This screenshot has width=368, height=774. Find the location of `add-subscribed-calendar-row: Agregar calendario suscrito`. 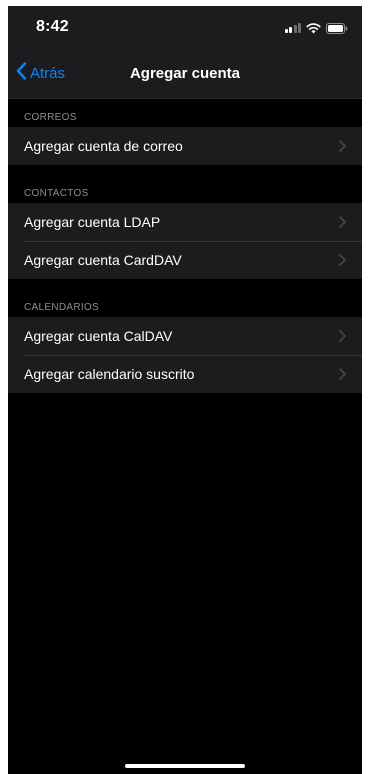

add-subscribed-calendar-row: Agregar calendario suscrito is located at coordinates (185, 374).